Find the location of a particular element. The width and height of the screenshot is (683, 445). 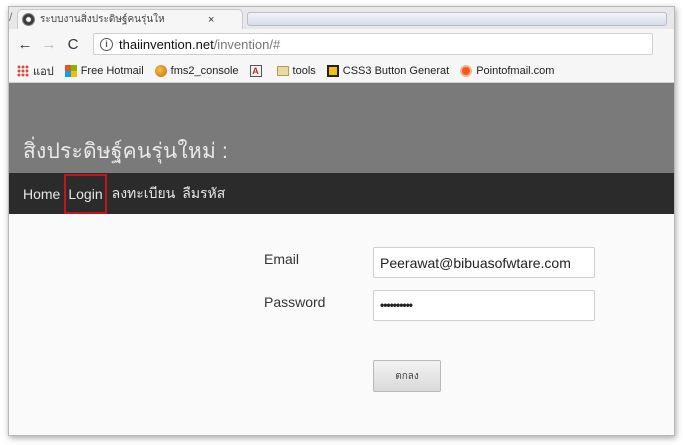

microsoft-logo-icon is located at coordinates (70, 70).